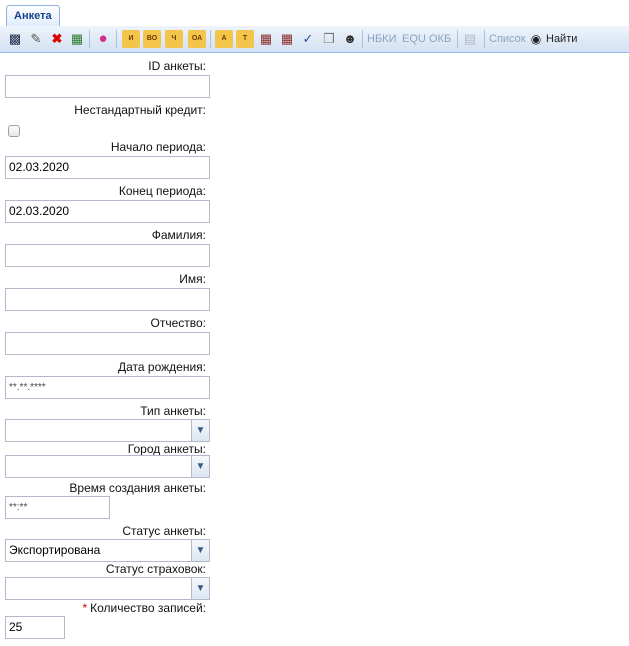 The height and width of the screenshot is (646, 629). I want to click on nbki-button: НБКИ, so click(381, 39).